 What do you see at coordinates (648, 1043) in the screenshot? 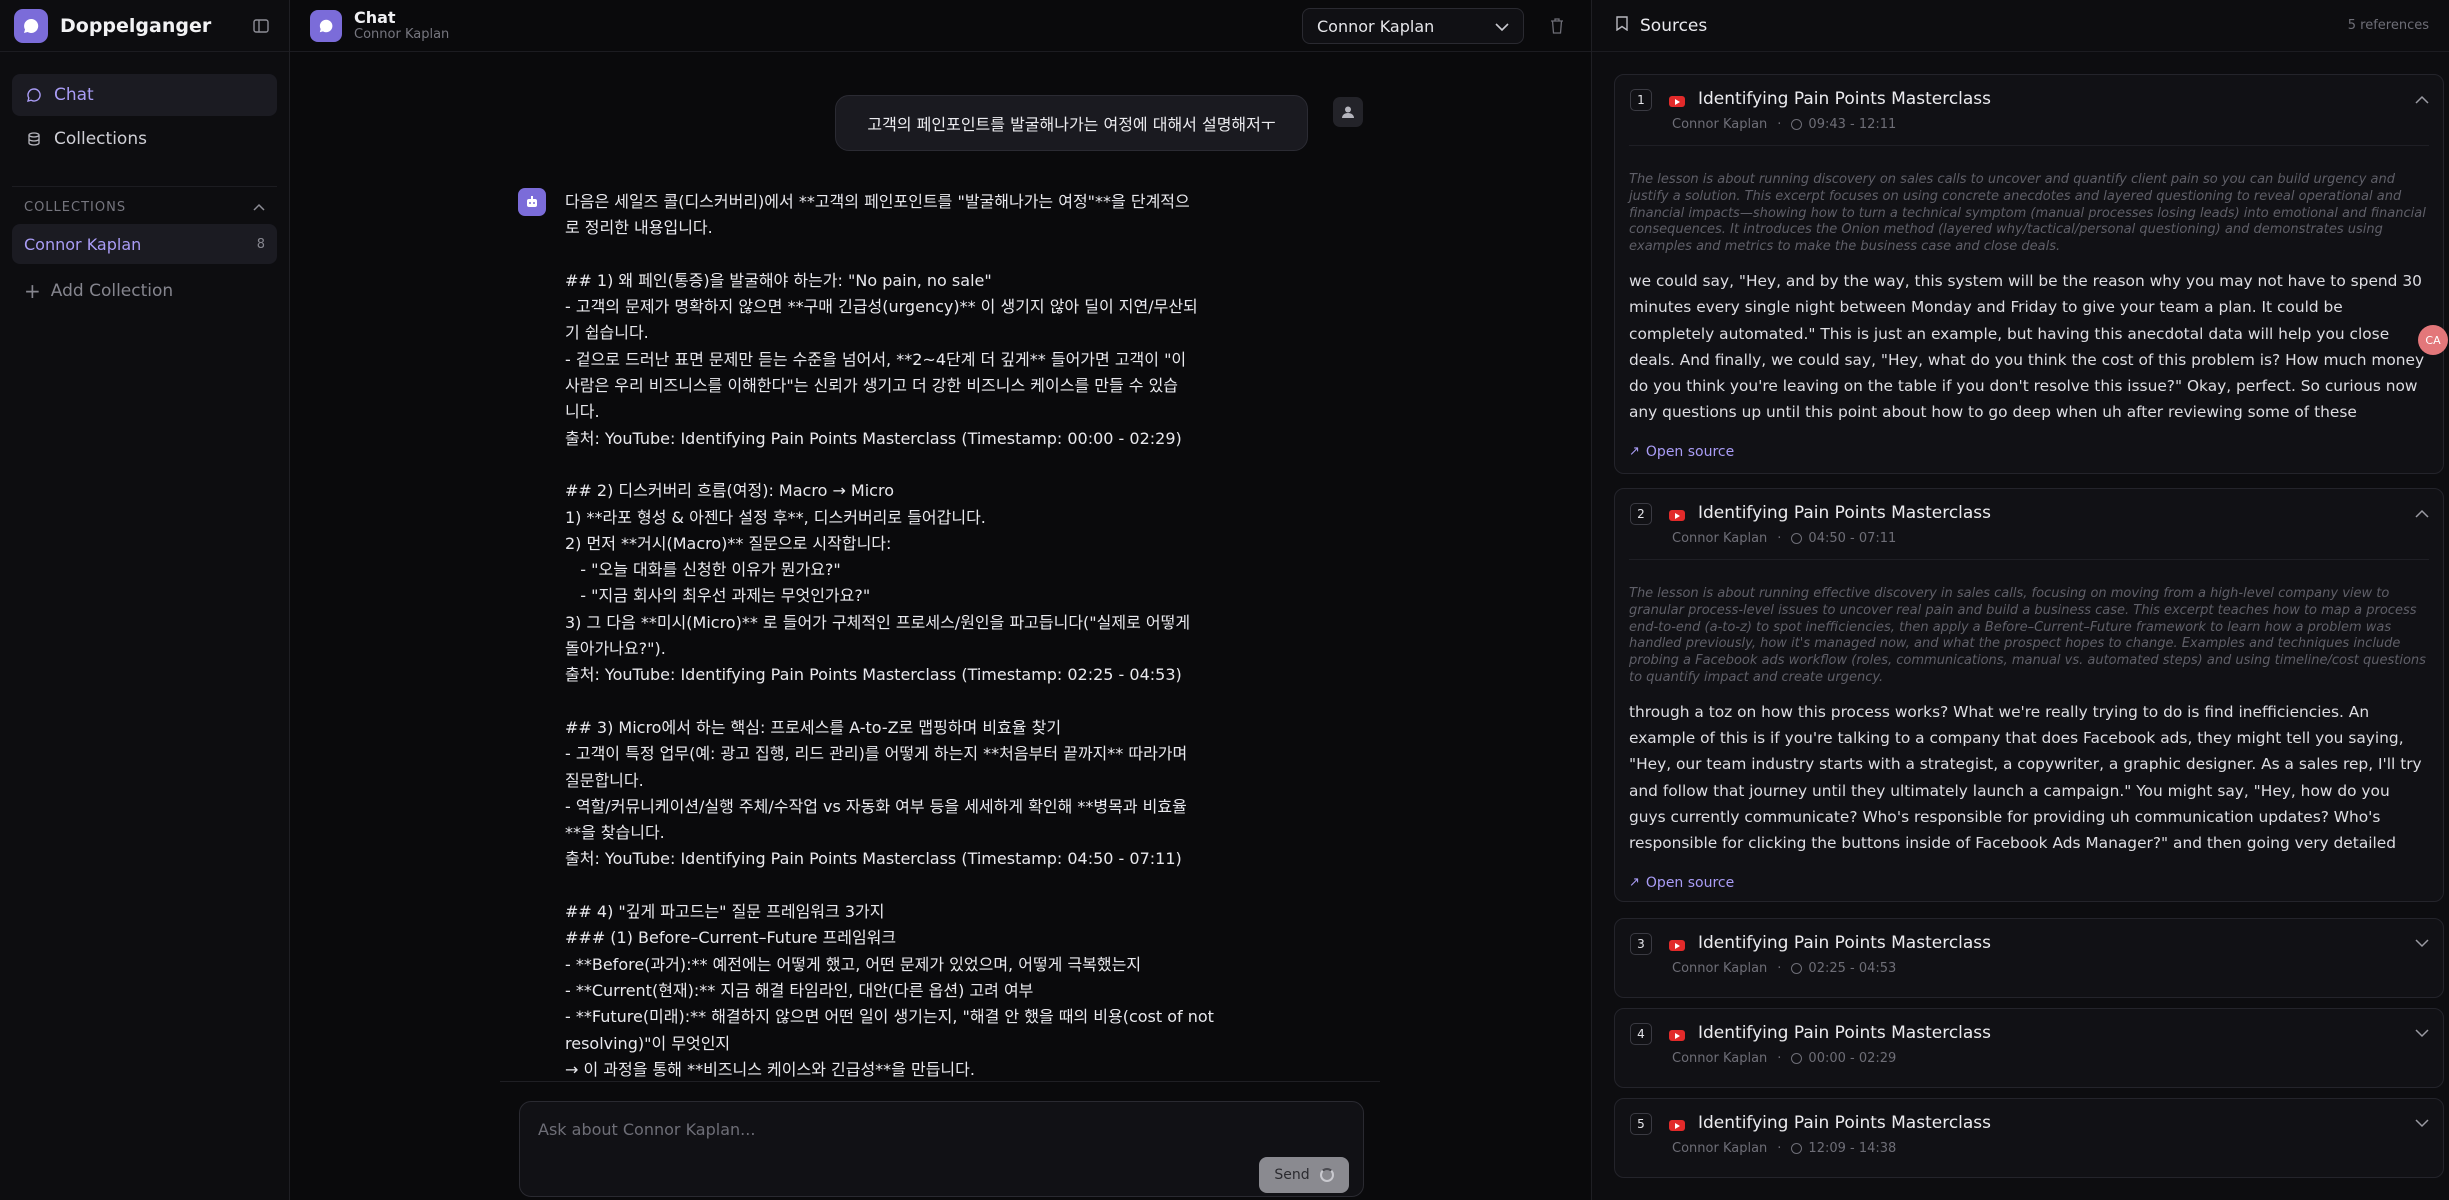
I see `answer-line: resolving)"이 무엇인지` at bounding box center [648, 1043].